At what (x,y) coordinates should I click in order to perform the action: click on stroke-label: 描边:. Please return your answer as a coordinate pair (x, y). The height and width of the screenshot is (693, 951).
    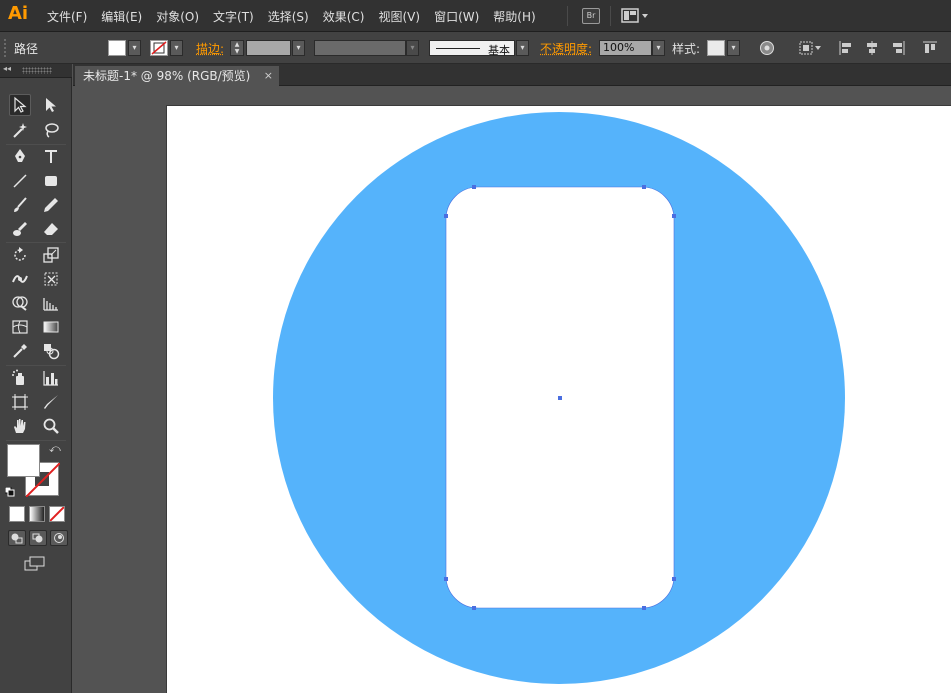
    Looking at the image, I should click on (210, 48).